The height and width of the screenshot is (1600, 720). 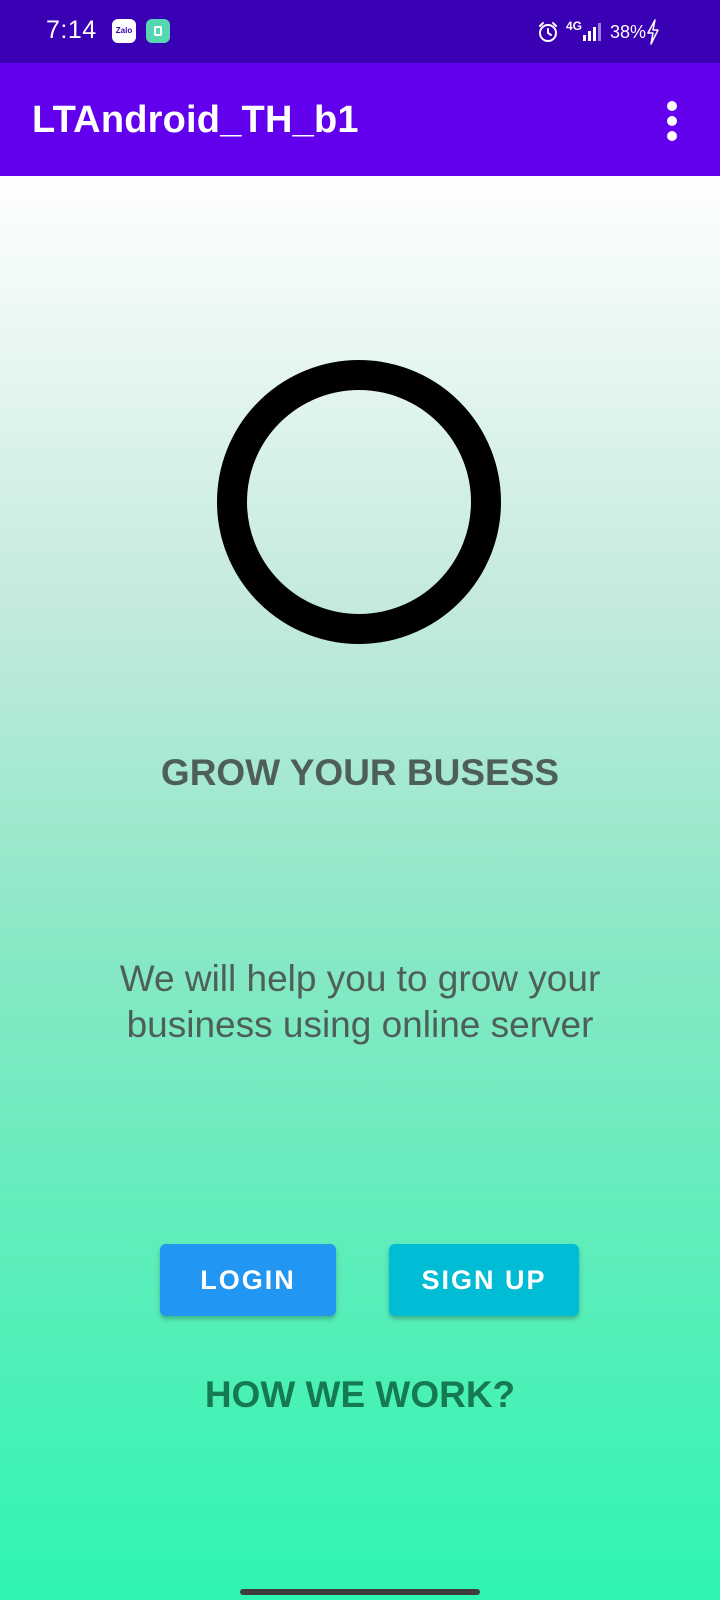 I want to click on signal-icon, so click(x=593, y=32).